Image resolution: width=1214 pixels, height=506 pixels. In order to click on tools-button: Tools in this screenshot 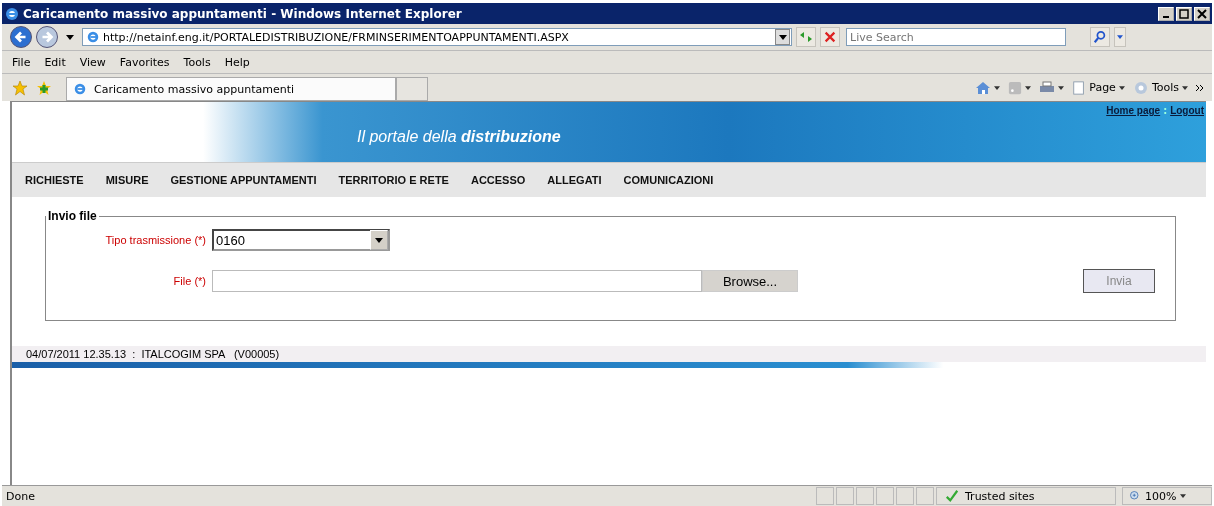, I will do `click(1160, 87)`.